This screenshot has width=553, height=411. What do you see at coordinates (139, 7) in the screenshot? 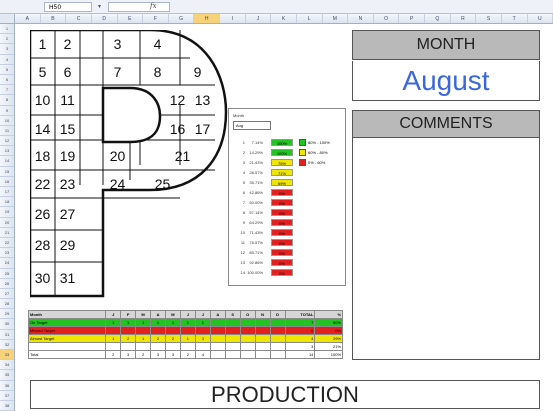
I see `formula-input` at bounding box center [139, 7].